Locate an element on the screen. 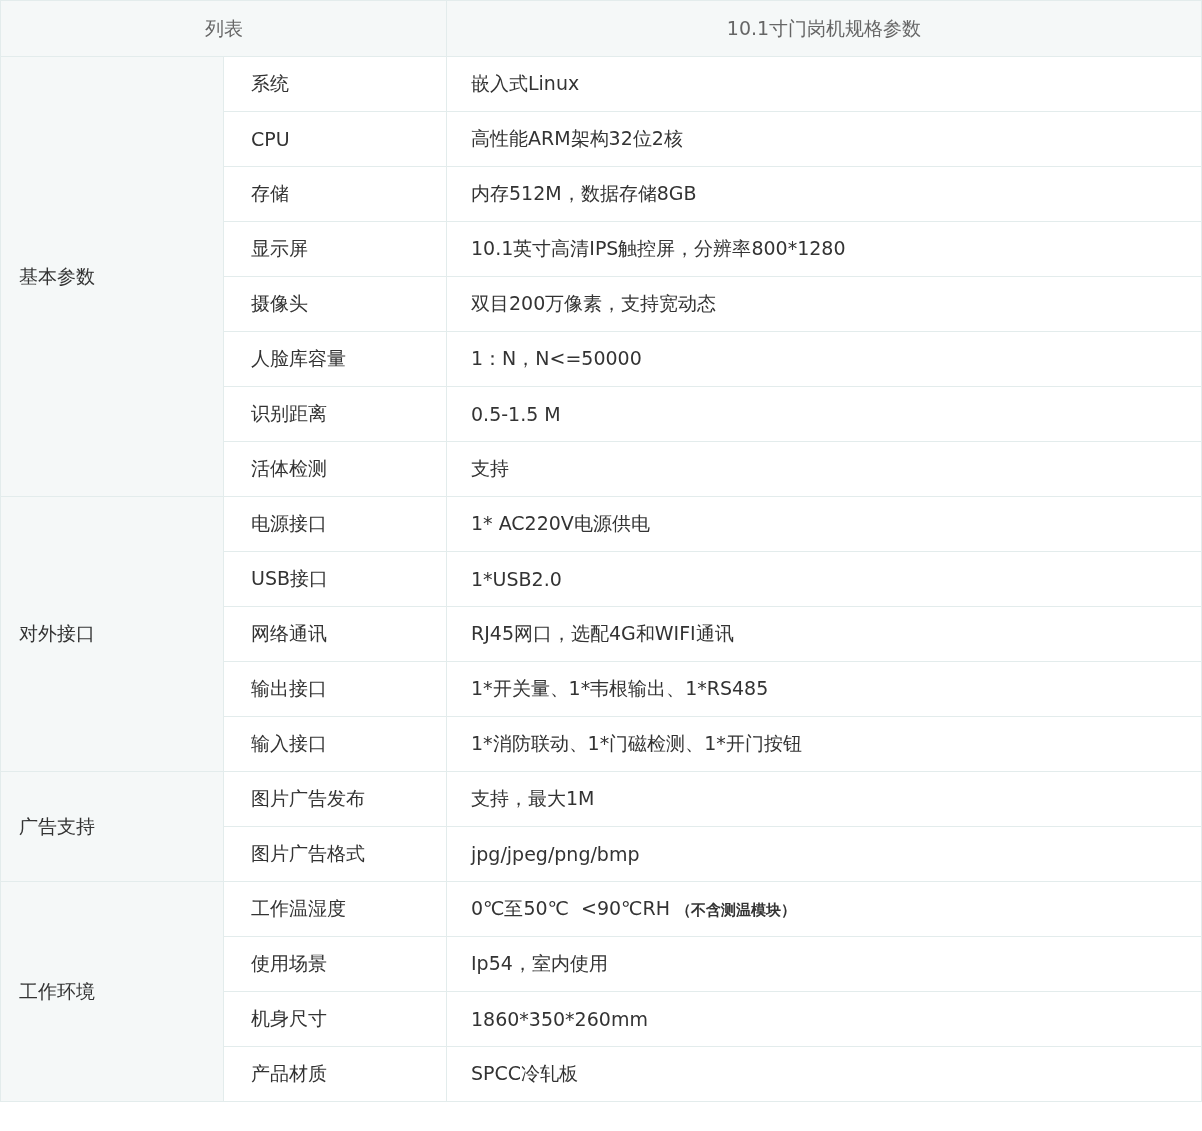 This screenshot has height=1131, width=1202. table-cell: 摄像头 is located at coordinates (335, 304).